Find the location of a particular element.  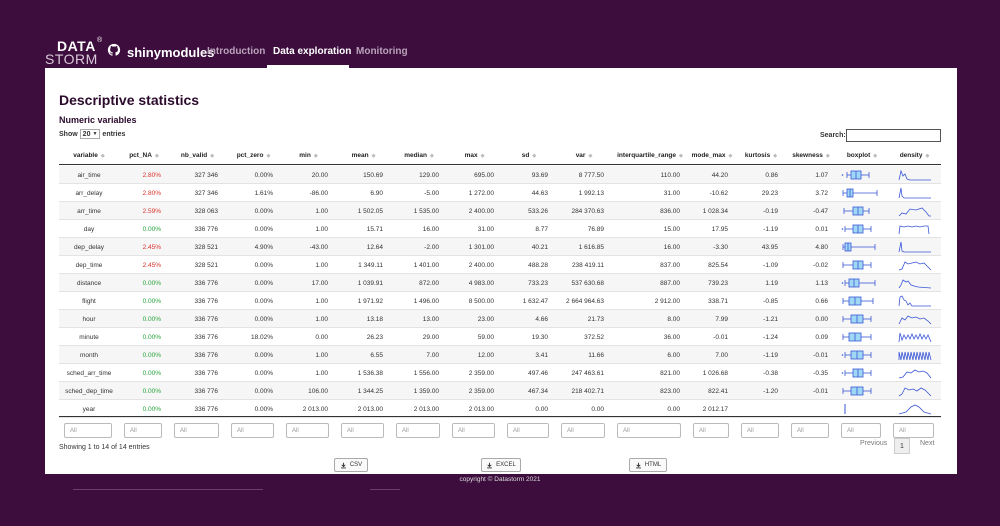

tab-monitoring: Monitoring is located at coordinates (382, 51).